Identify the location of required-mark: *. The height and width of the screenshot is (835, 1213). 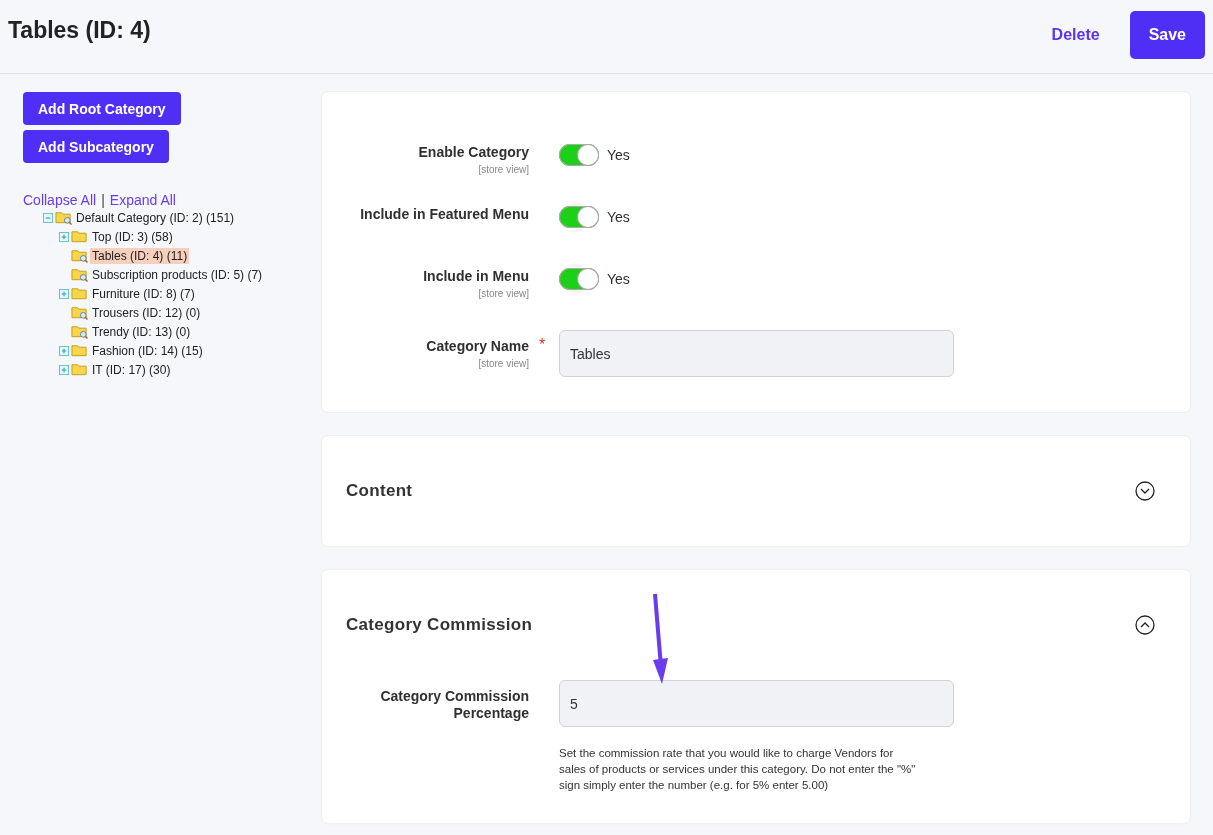
(542, 344).